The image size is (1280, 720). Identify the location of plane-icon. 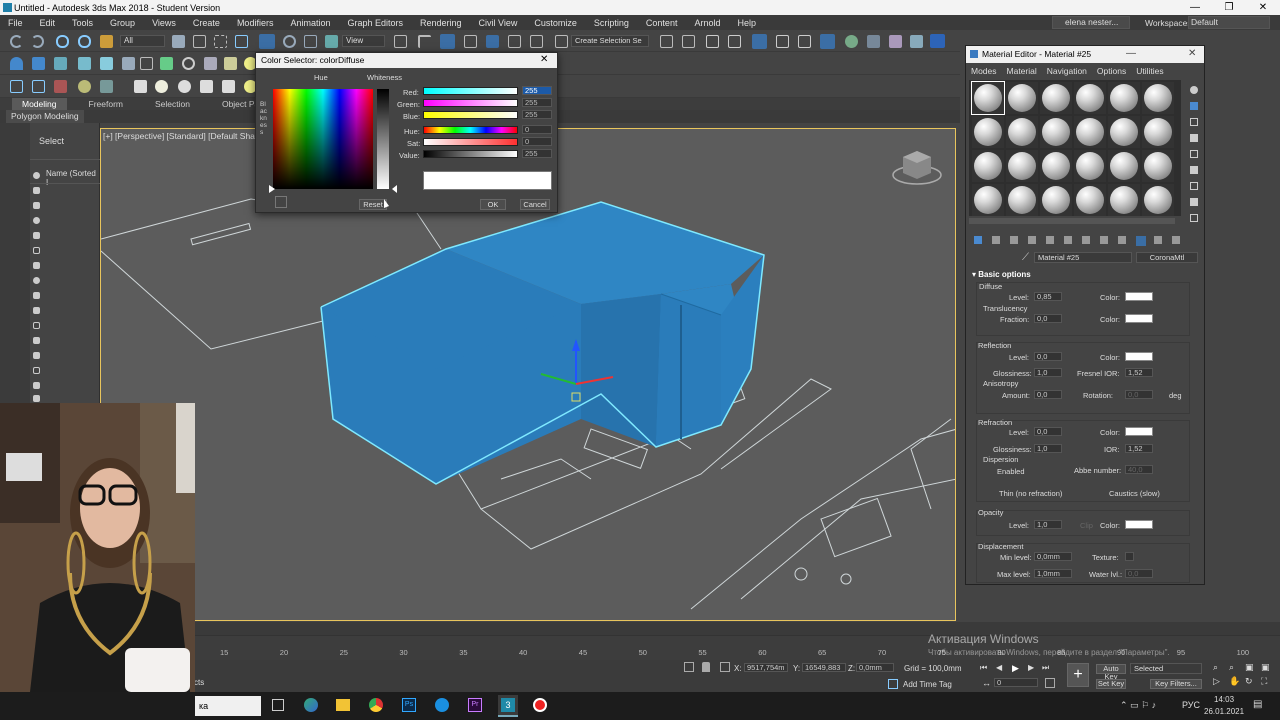
(230, 63).